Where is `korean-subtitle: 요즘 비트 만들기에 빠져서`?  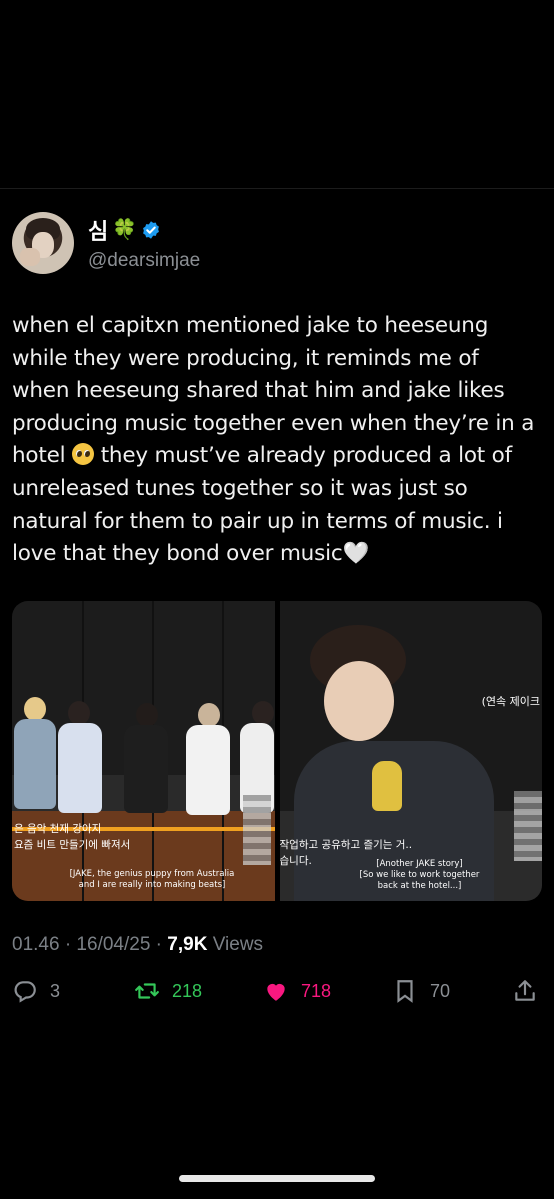 korean-subtitle: 요즘 비트 만들기에 빠져서 is located at coordinates (72, 845).